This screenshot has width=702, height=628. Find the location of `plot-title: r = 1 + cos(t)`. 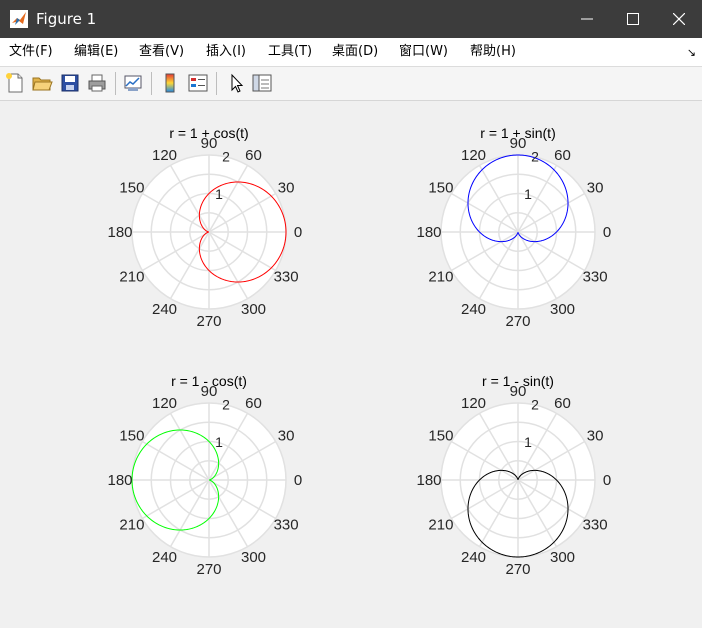

plot-title: r = 1 + cos(t) is located at coordinates (208, 133).